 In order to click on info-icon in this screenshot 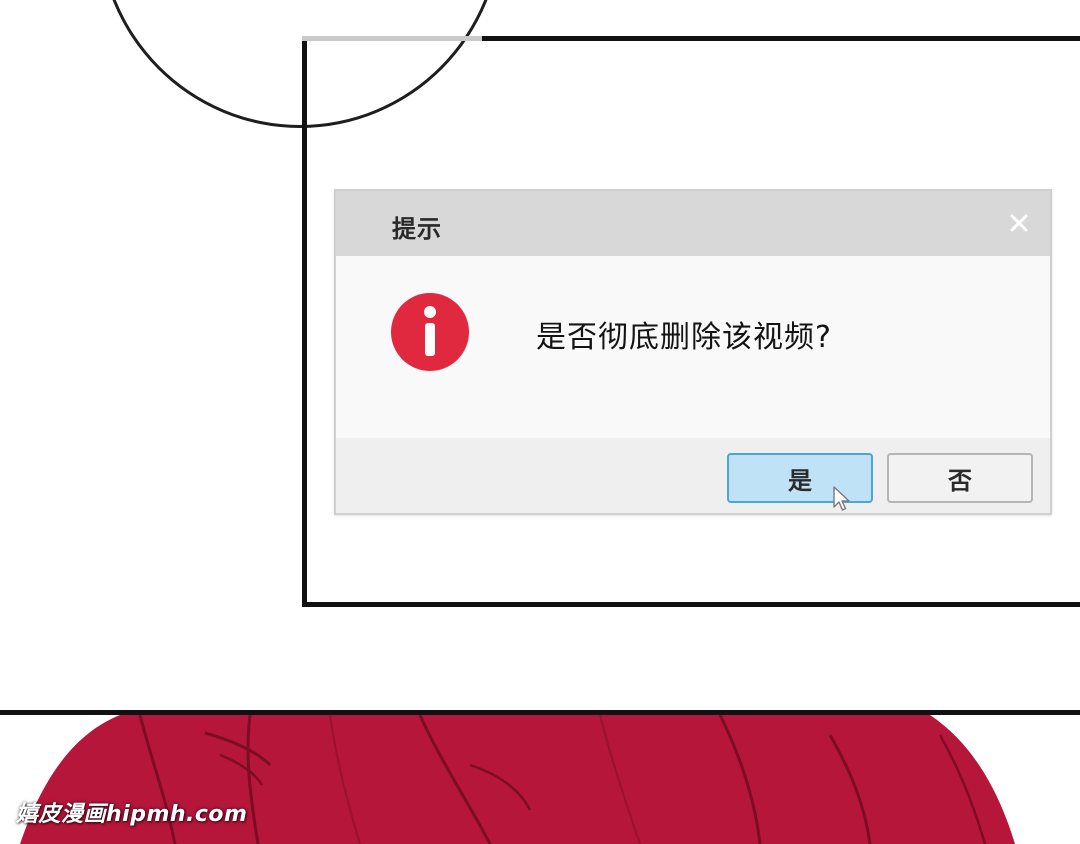, I will do `click(430, 332)`.